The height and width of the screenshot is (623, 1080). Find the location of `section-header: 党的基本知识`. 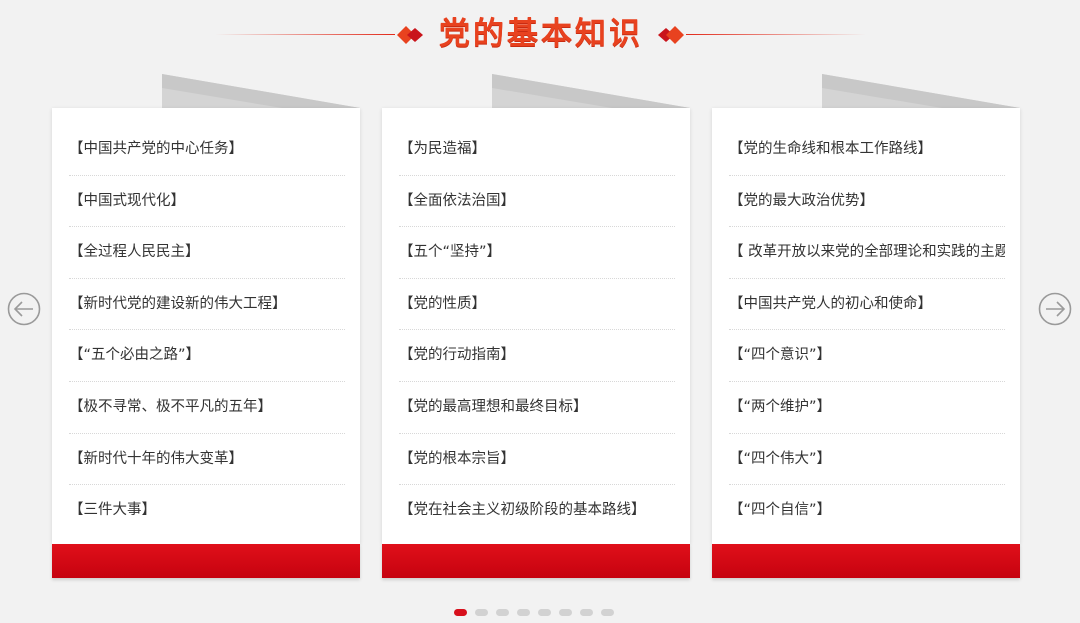

section-header: 党的基本知识 is located at coordinates (540, 35).